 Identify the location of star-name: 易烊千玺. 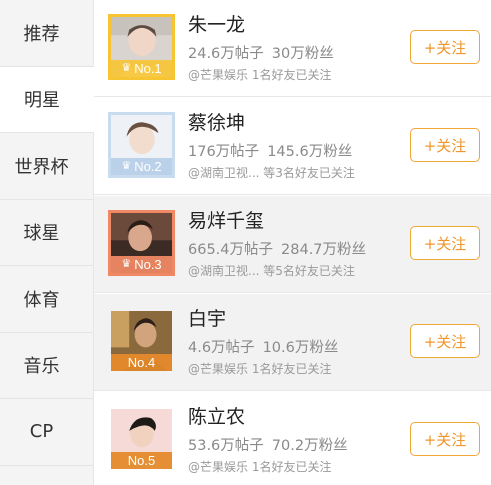
(226, 219).